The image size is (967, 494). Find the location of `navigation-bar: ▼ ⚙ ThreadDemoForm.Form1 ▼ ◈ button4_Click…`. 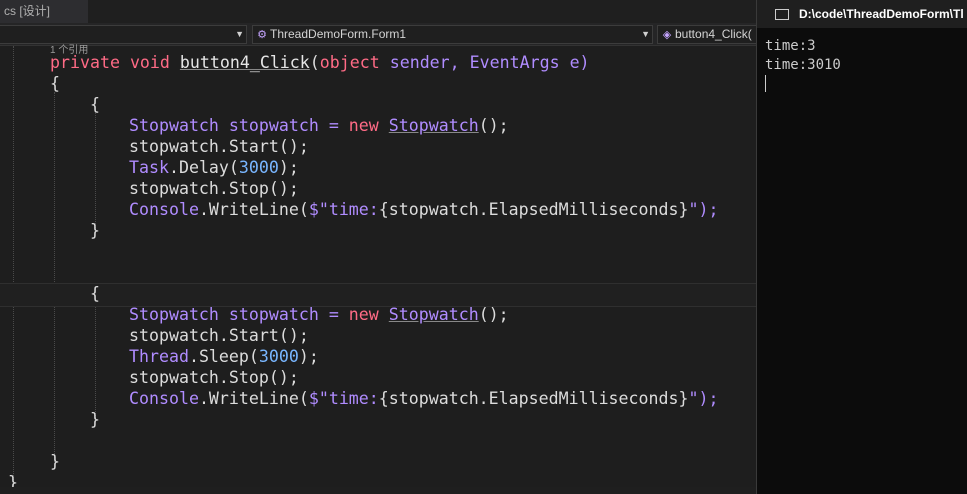

navigation-bar: ▼ ⚙ ThreadDemoForm.Form1 ▼ ◈ button4_Click… is located at coordinates (378, 34).